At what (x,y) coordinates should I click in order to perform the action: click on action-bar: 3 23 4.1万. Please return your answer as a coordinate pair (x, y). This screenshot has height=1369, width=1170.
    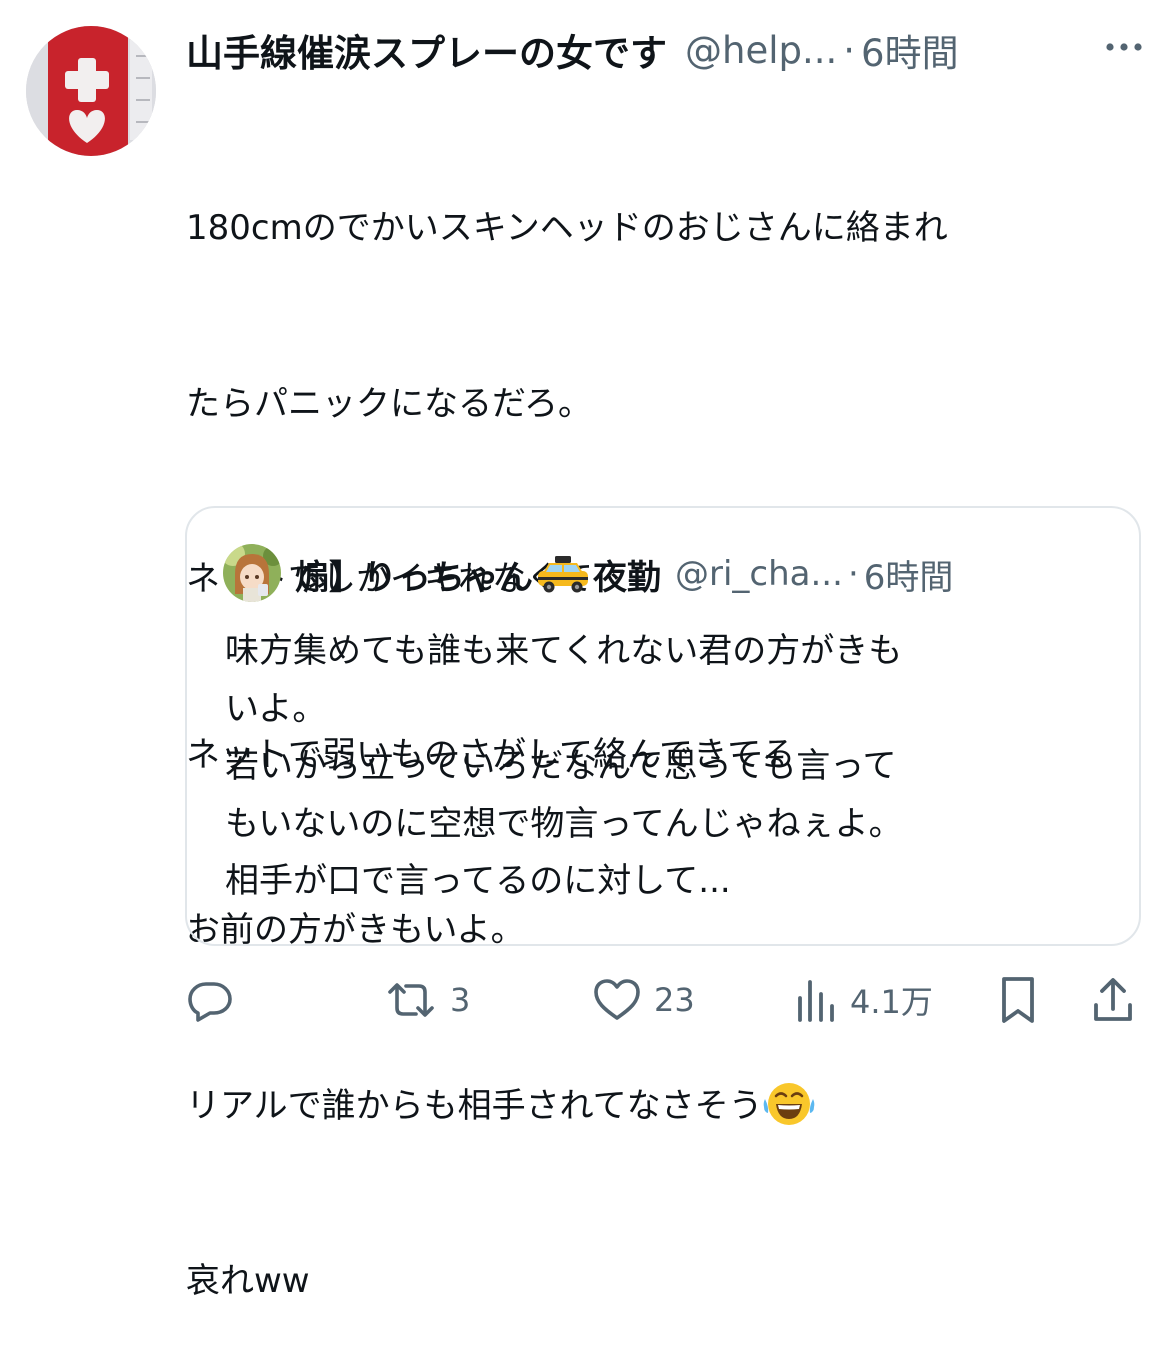
    Looking at the image, I should click on (666, 1000).